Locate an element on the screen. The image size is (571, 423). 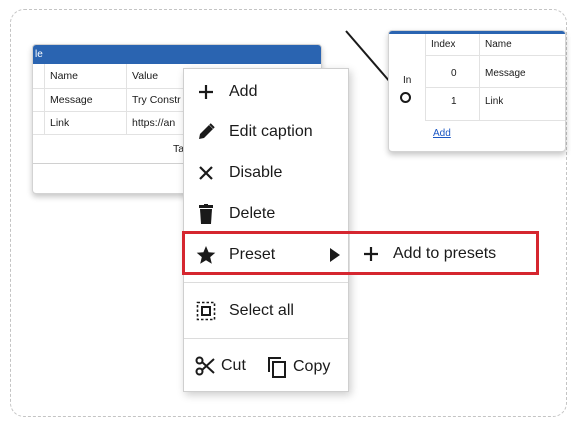
add-row-link: Add is located at coordinates (442, 133).